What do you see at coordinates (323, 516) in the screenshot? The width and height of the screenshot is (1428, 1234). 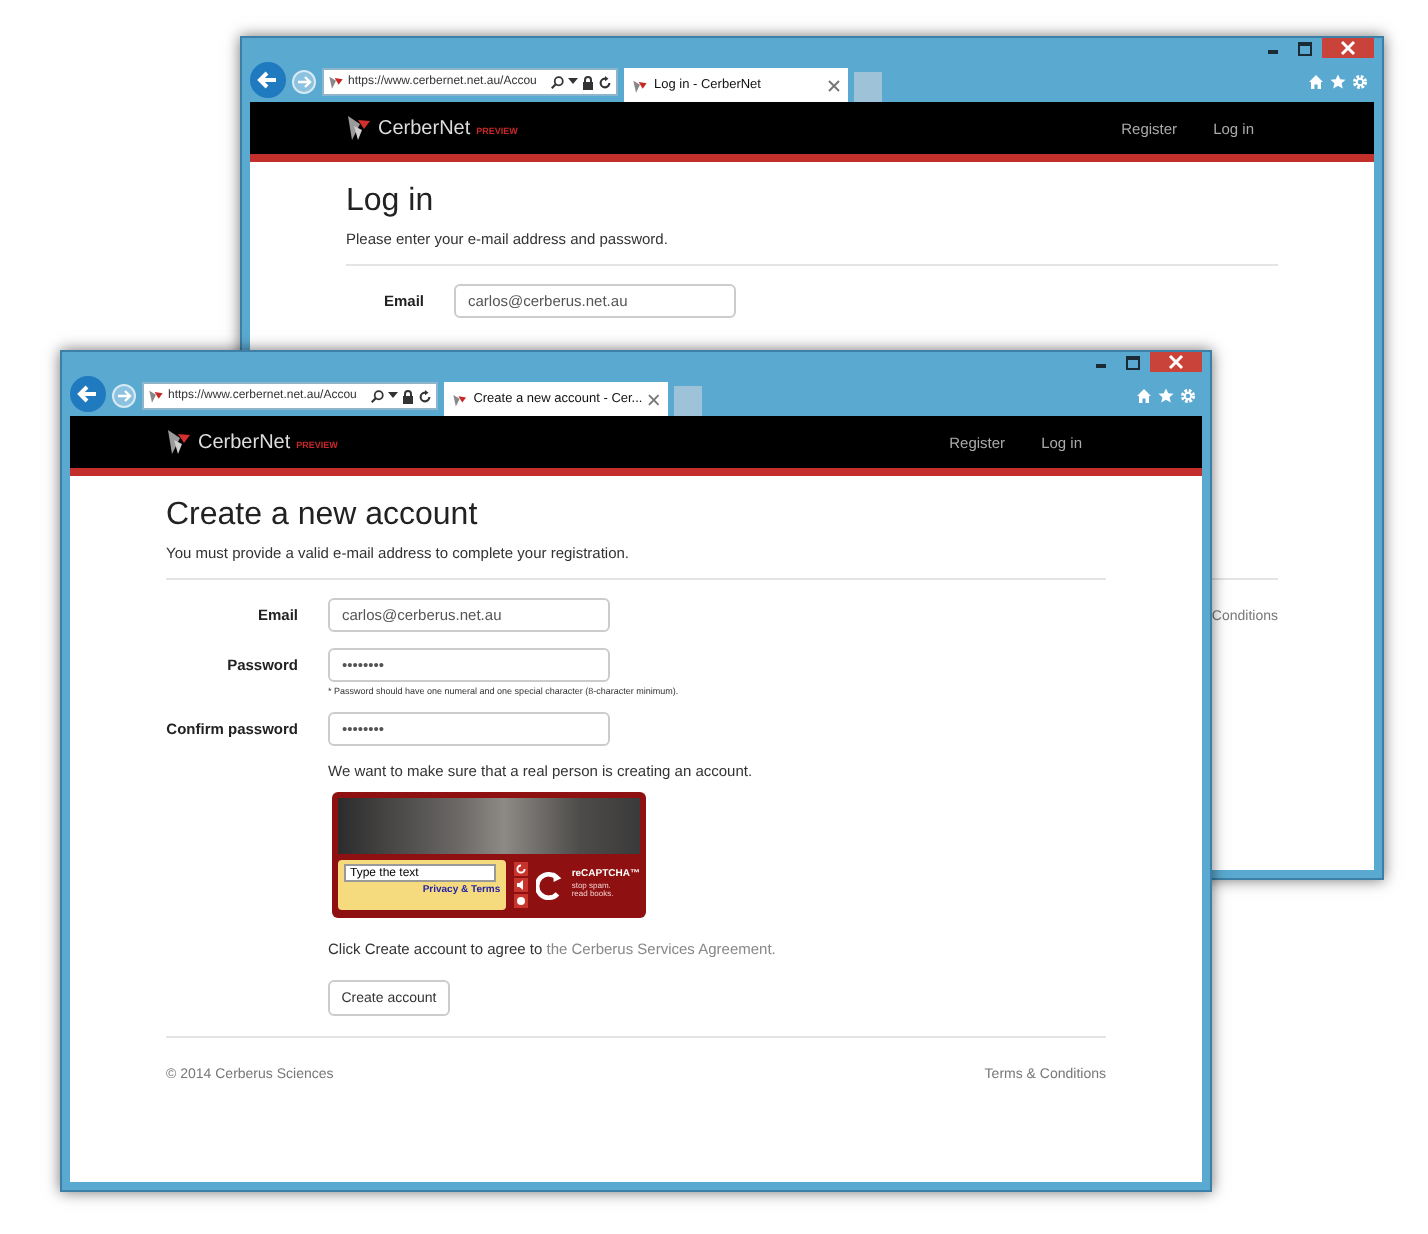 I see `page-heading: Create a new account` at bounding box center [323, 516].